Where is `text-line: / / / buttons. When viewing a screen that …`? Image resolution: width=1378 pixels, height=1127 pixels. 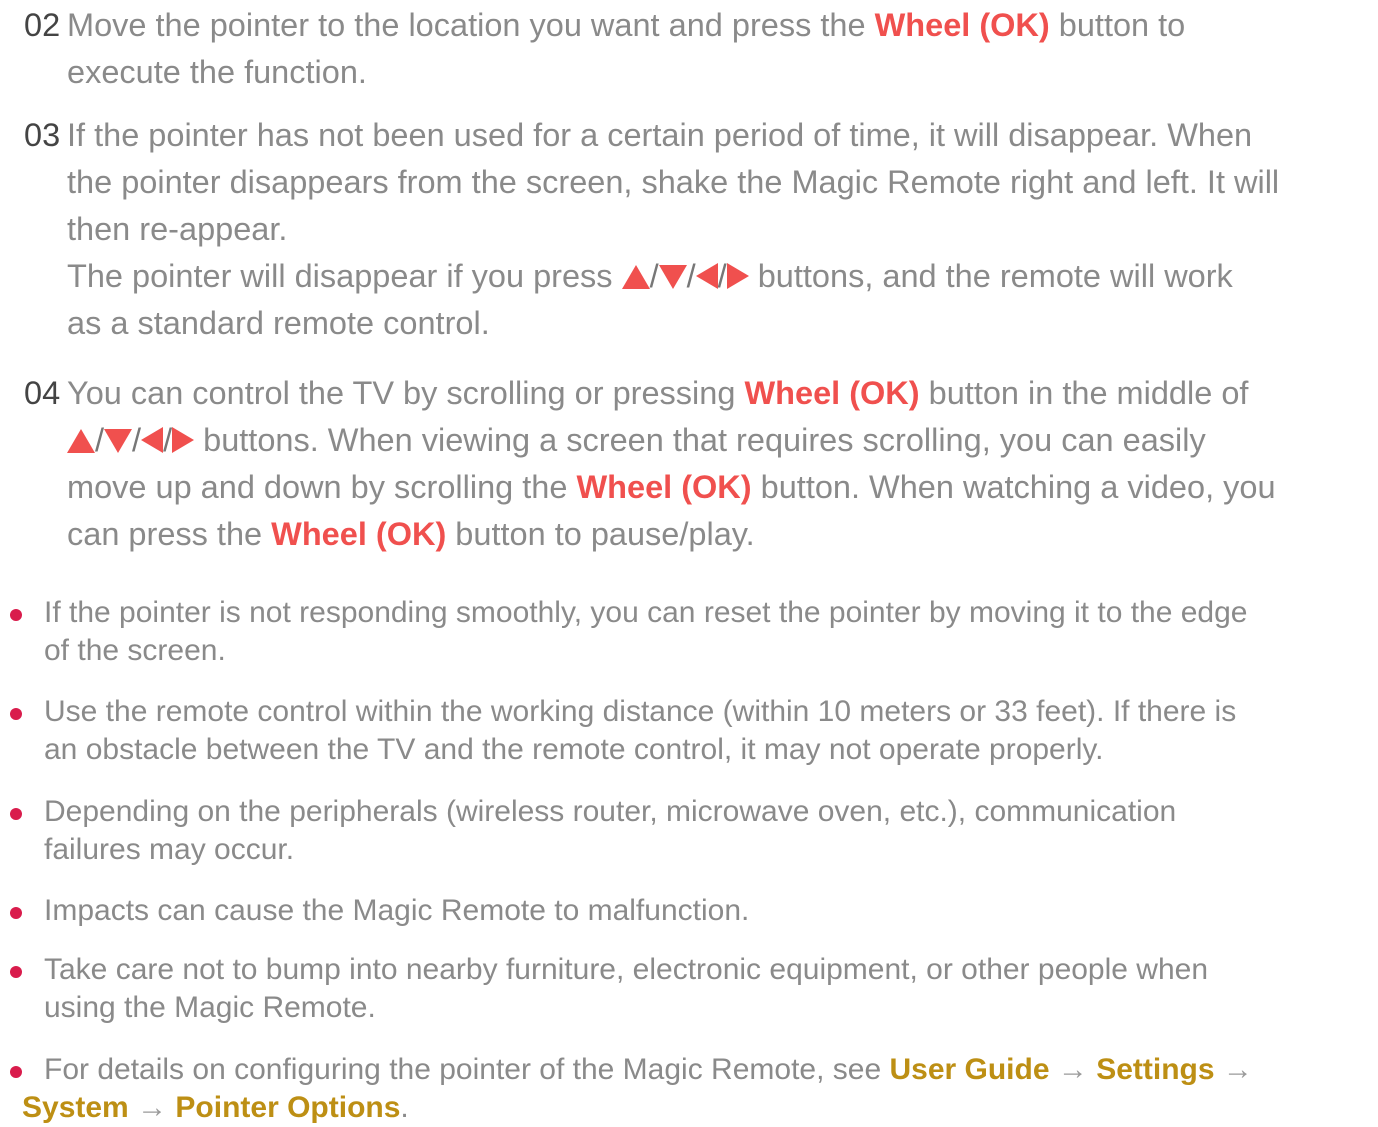
text-line: / / / buttons. When viewing a screen that … is located at coordinates (718, 440).